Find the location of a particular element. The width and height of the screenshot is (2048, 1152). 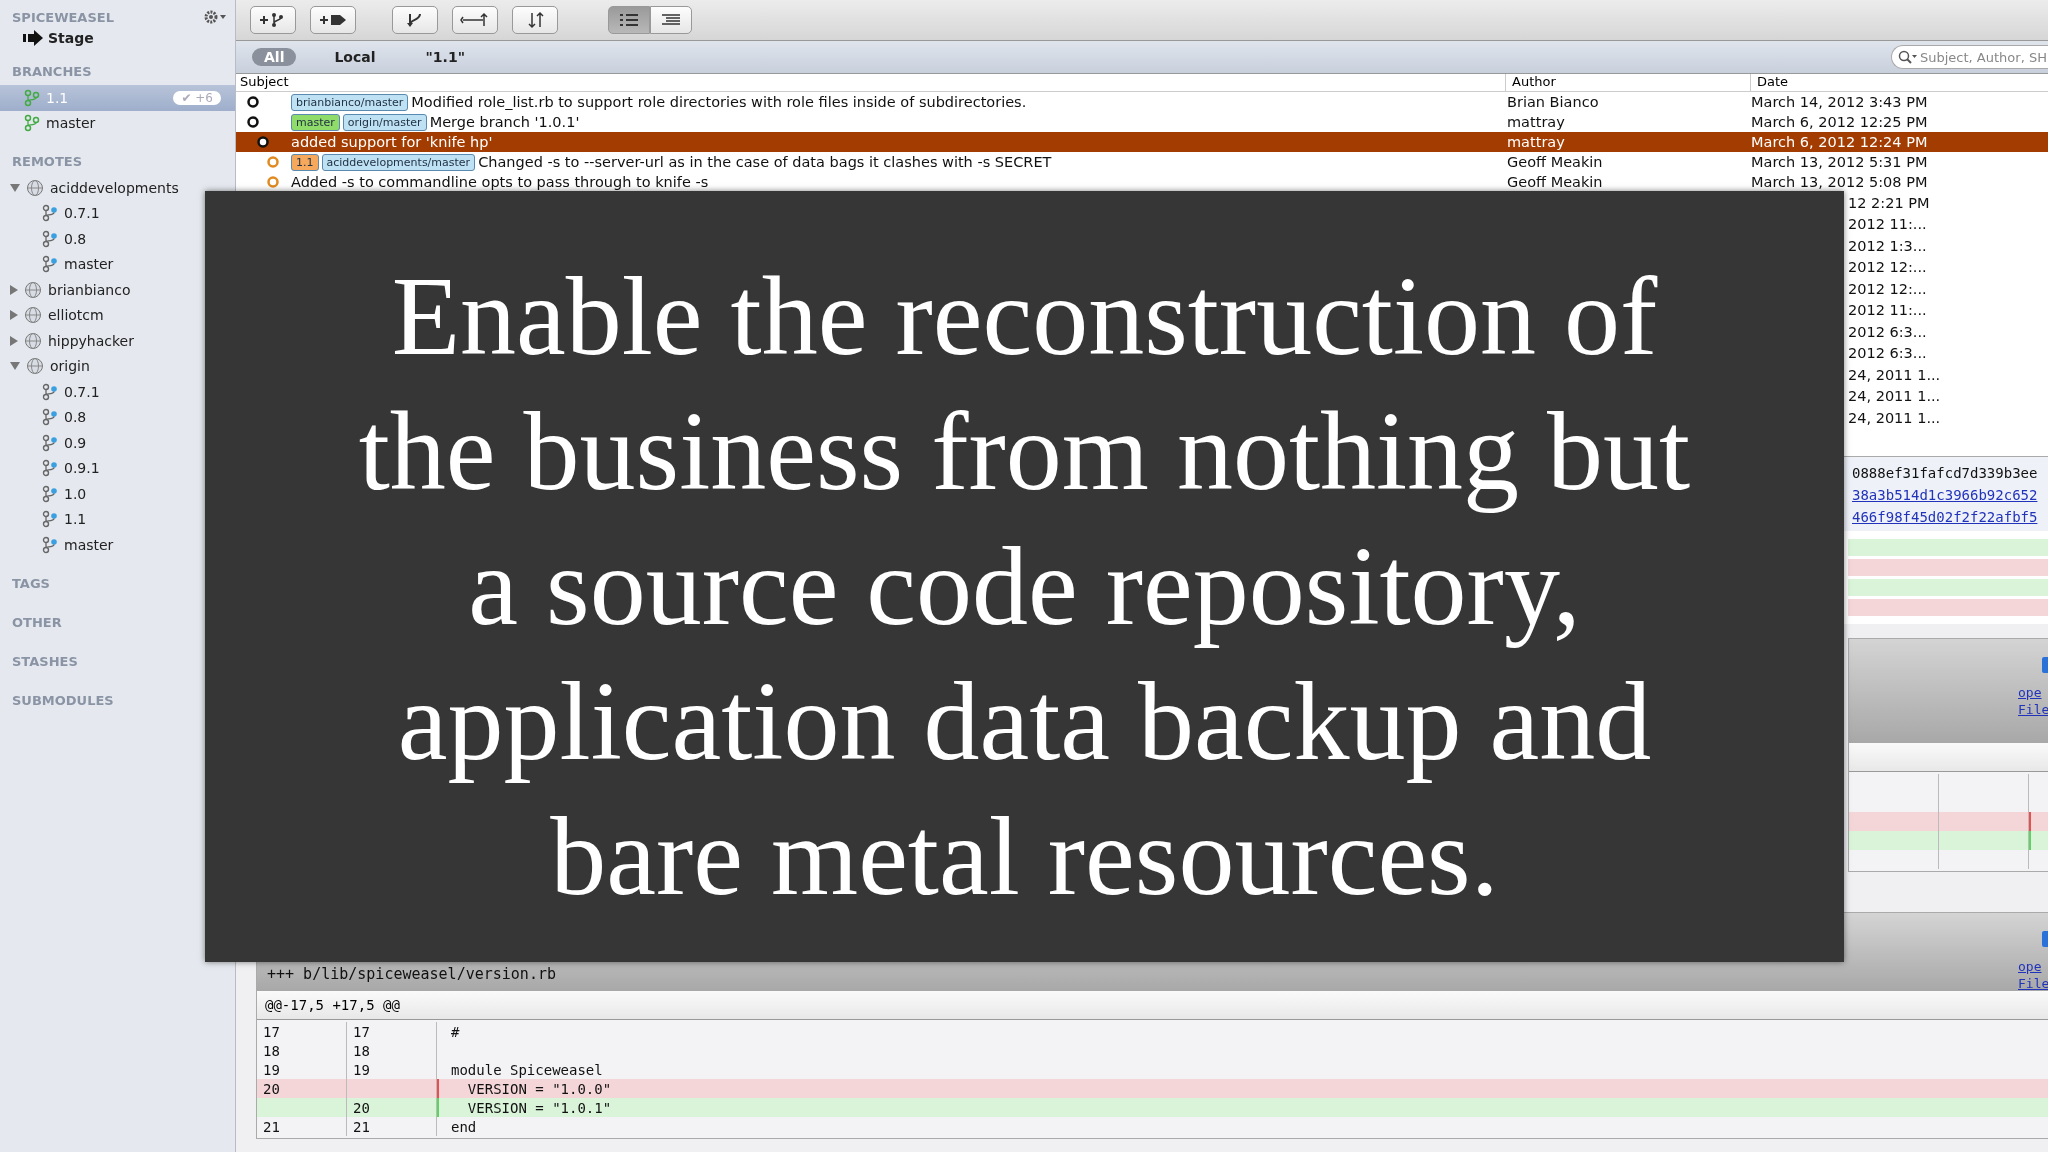

column-header: Date is located at coordinates (1868, 82).